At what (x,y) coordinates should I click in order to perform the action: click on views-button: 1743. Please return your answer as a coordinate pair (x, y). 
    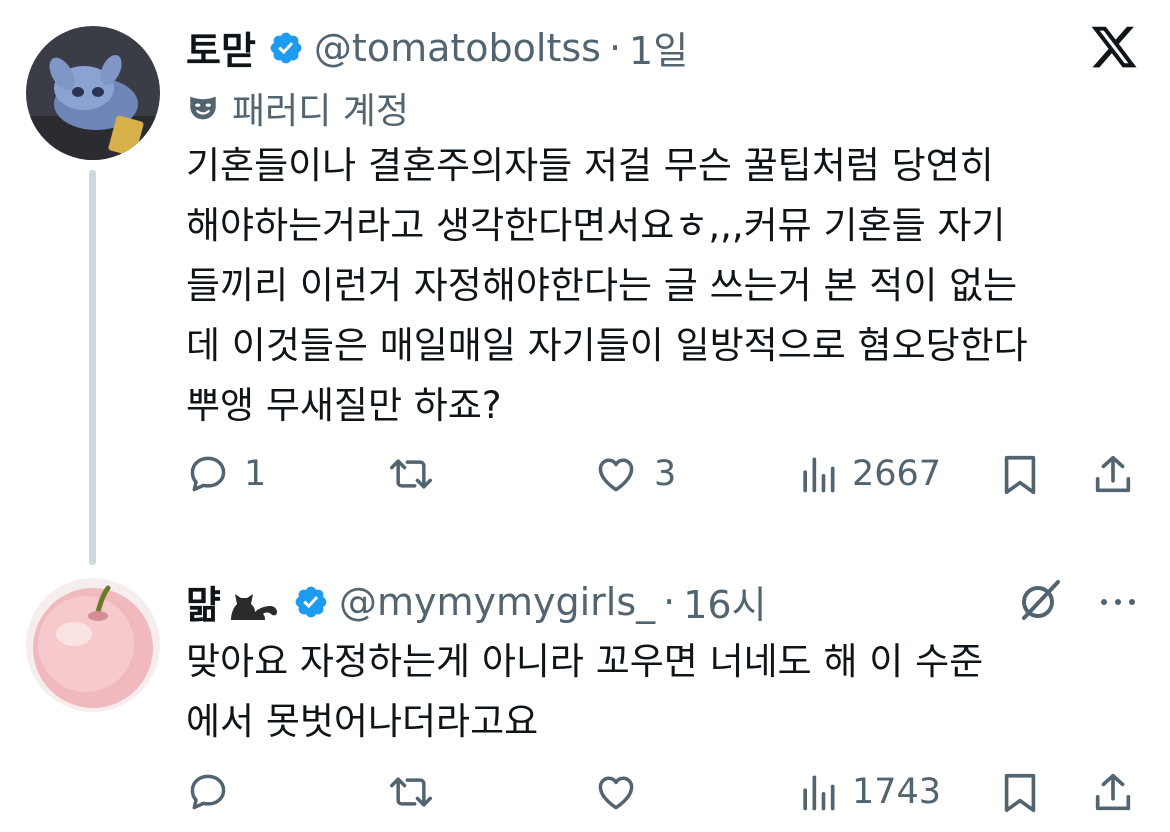
    Looking at the image, I should click on (869, 792).